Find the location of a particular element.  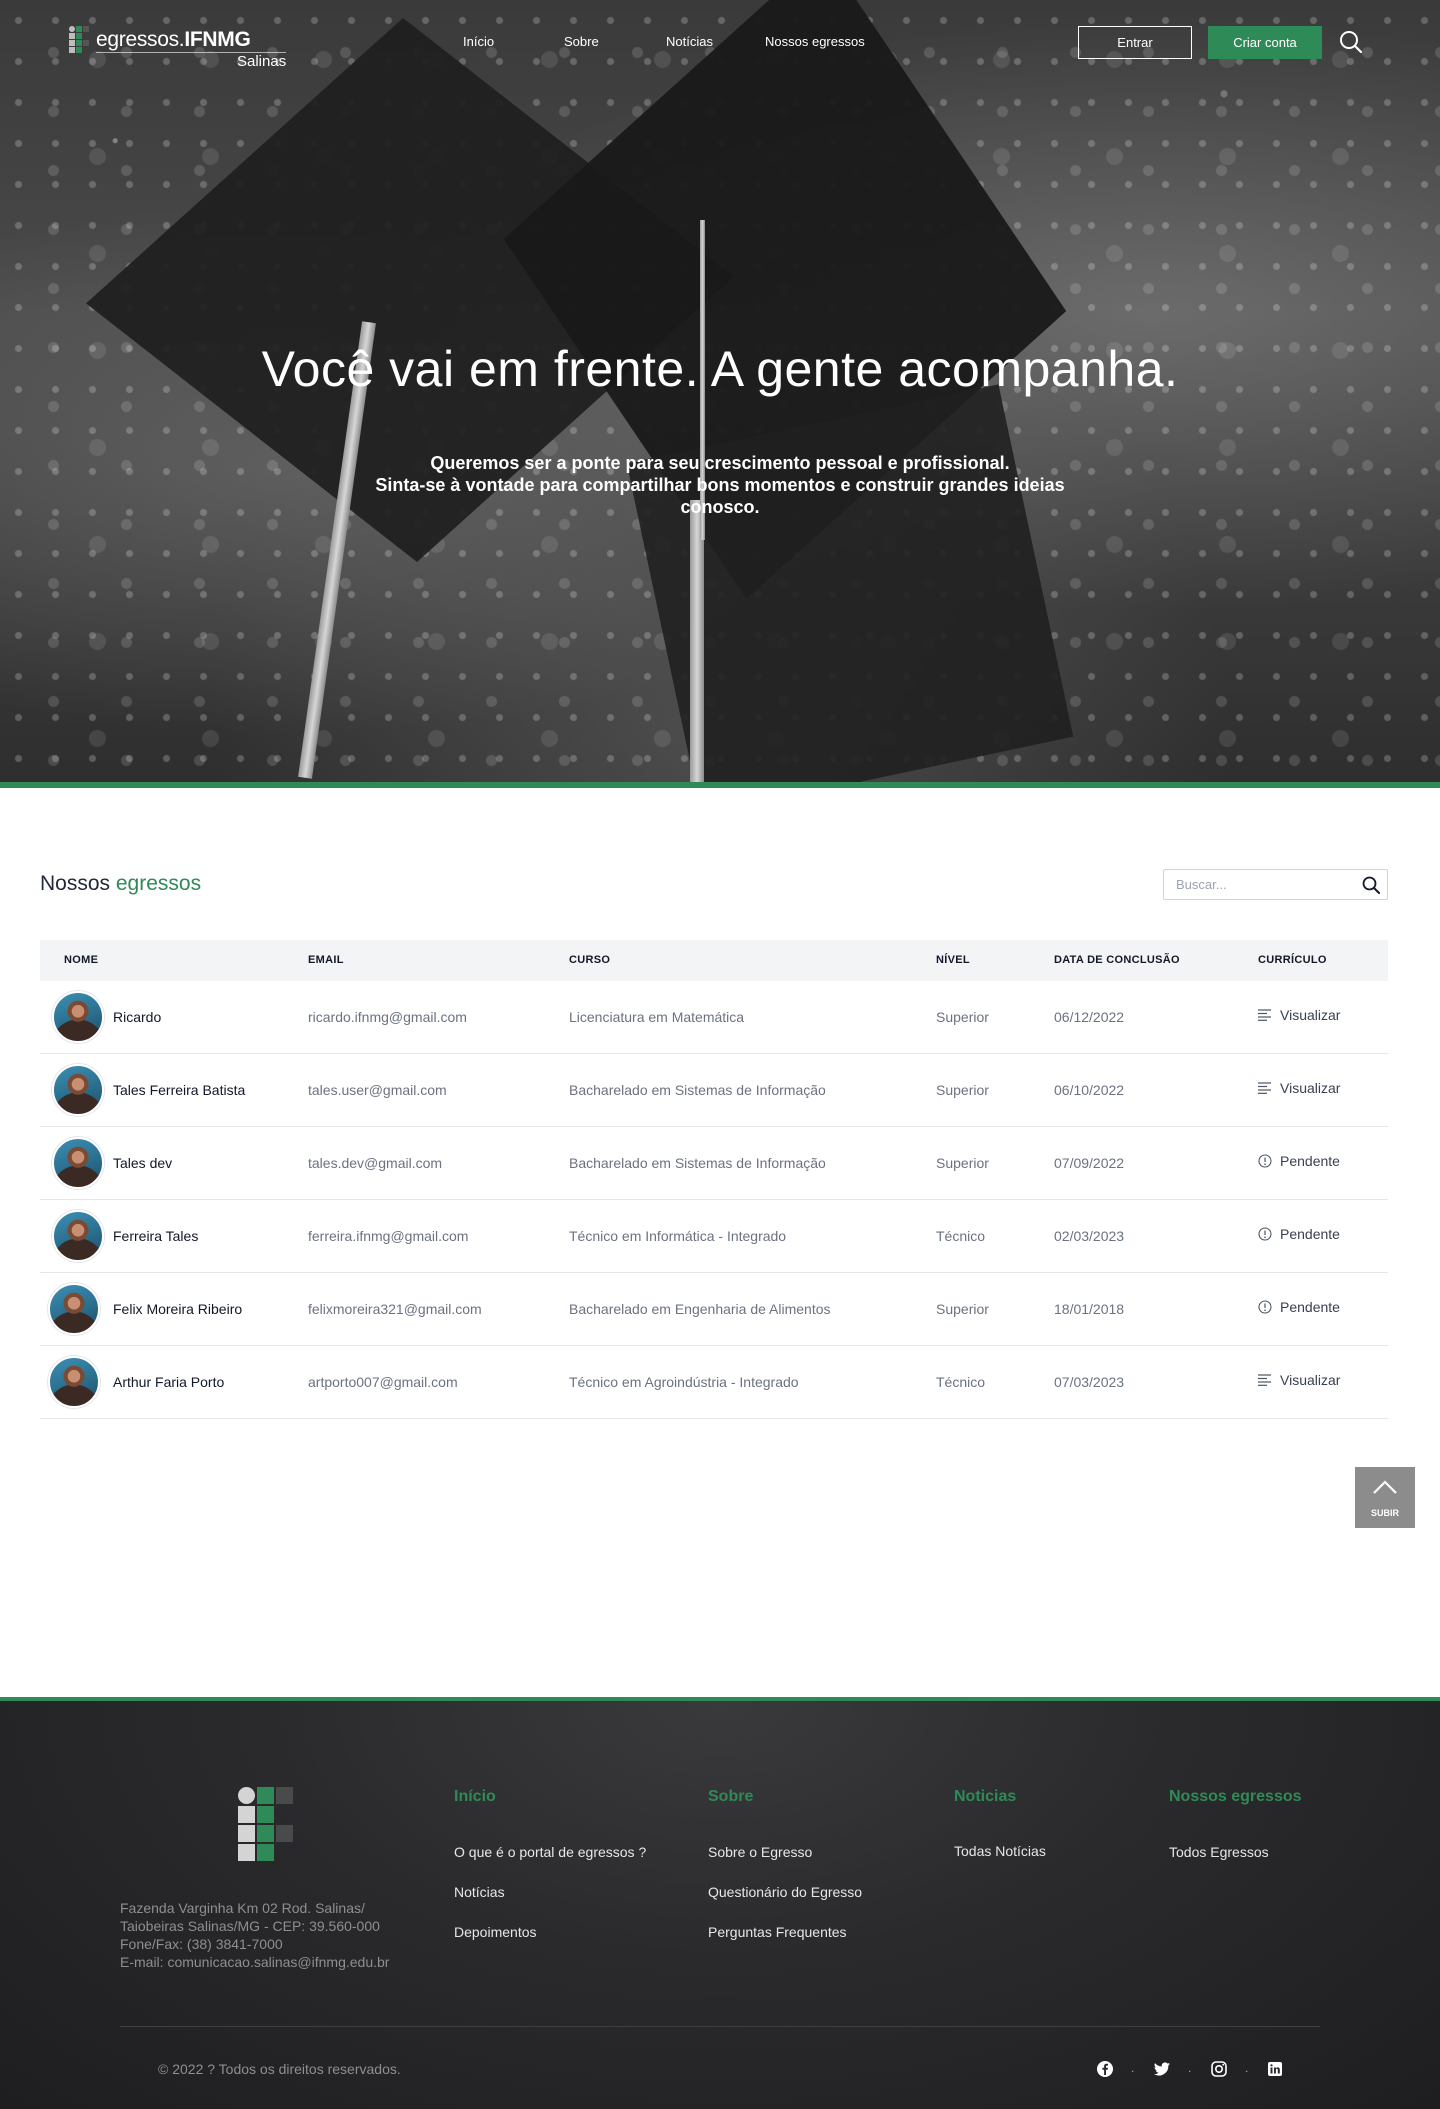

cell-name: Felix Moreira Ribeiro is located at coordinates (178, 1309).